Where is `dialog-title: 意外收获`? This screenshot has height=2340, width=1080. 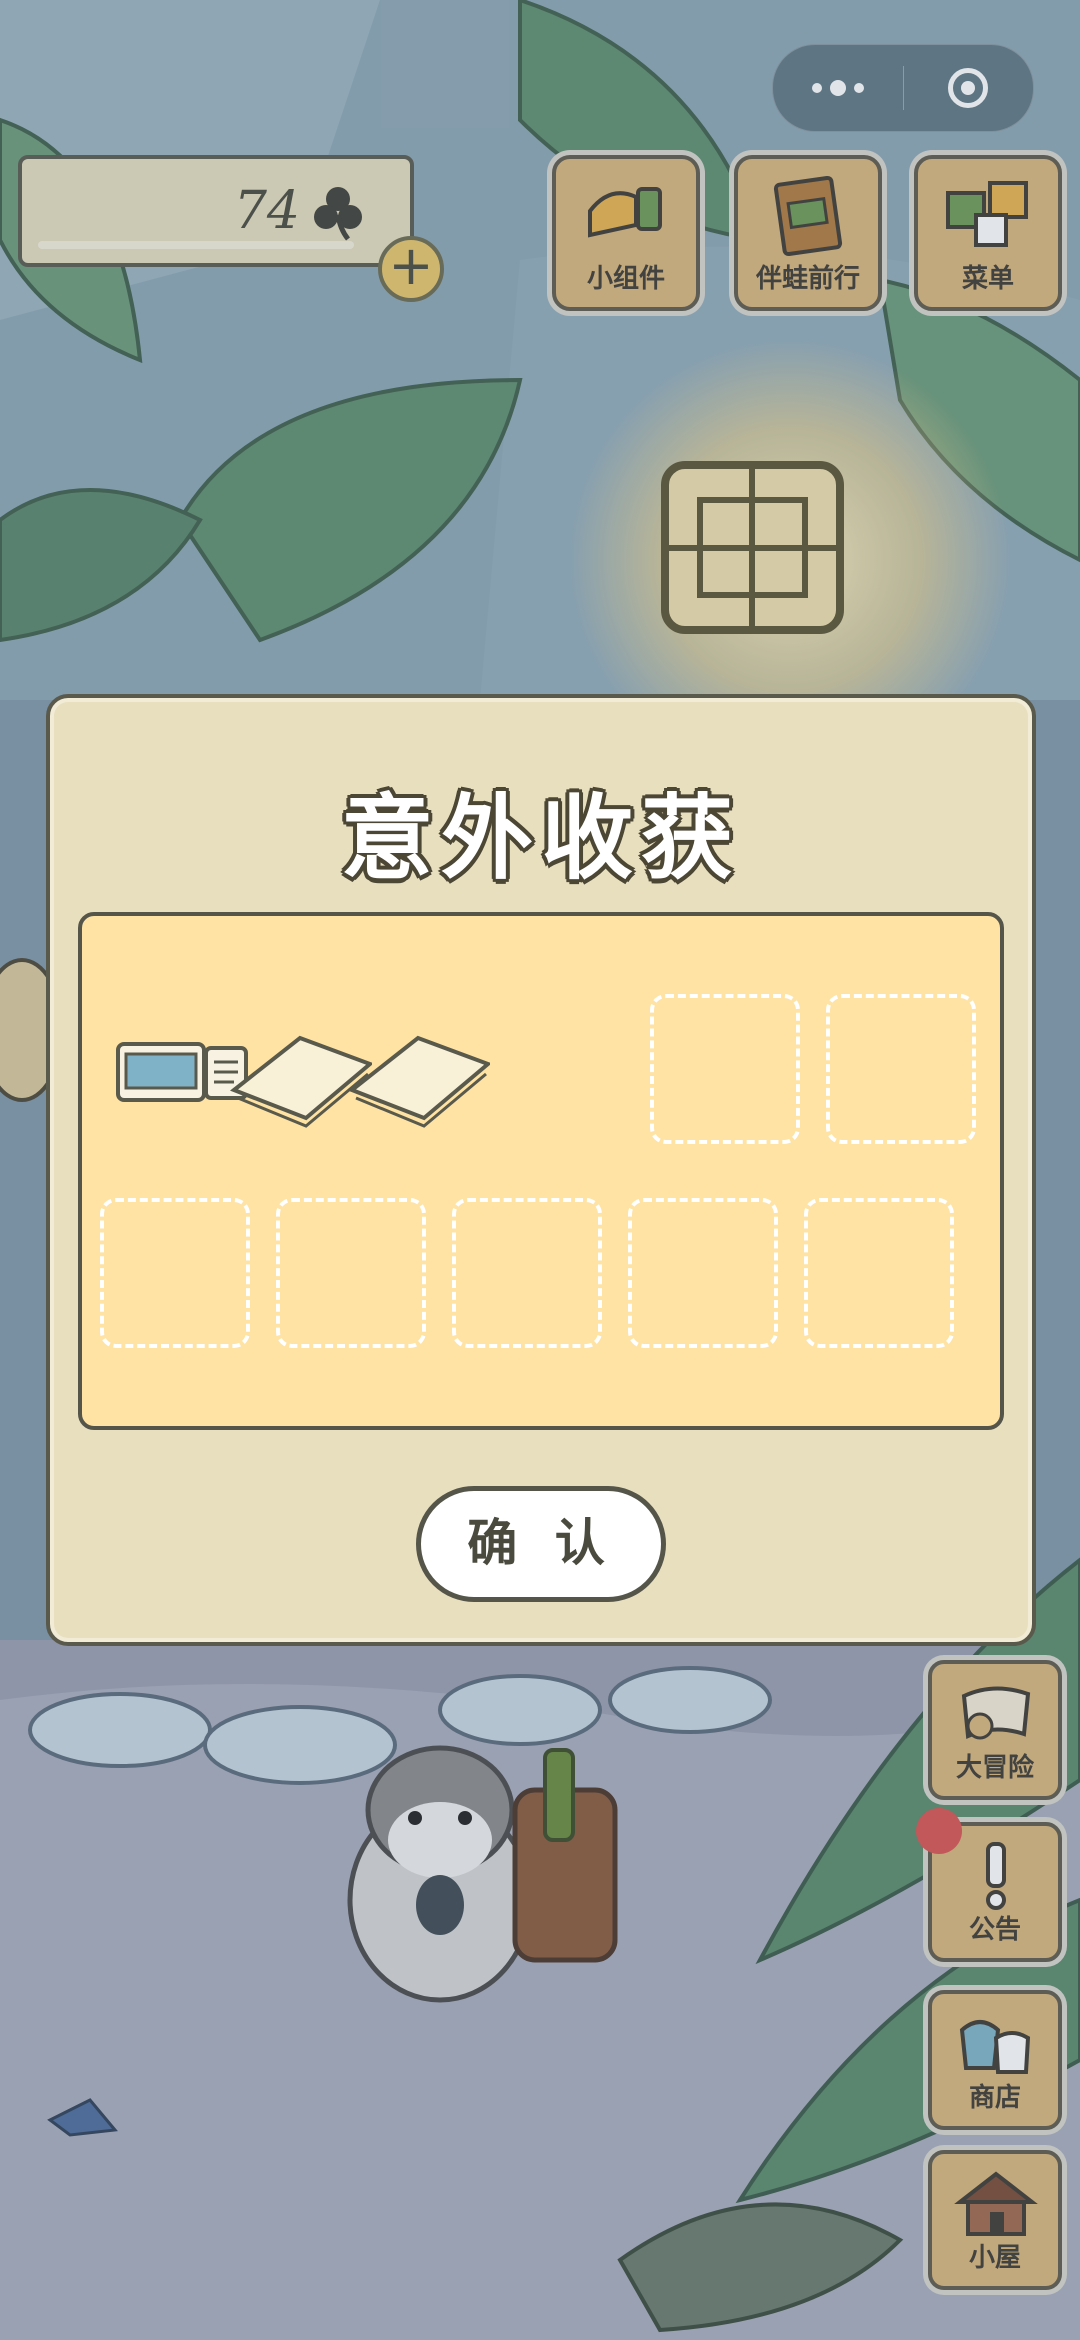
dialog-title: 意外收获 is located at coordinates (540, 838).